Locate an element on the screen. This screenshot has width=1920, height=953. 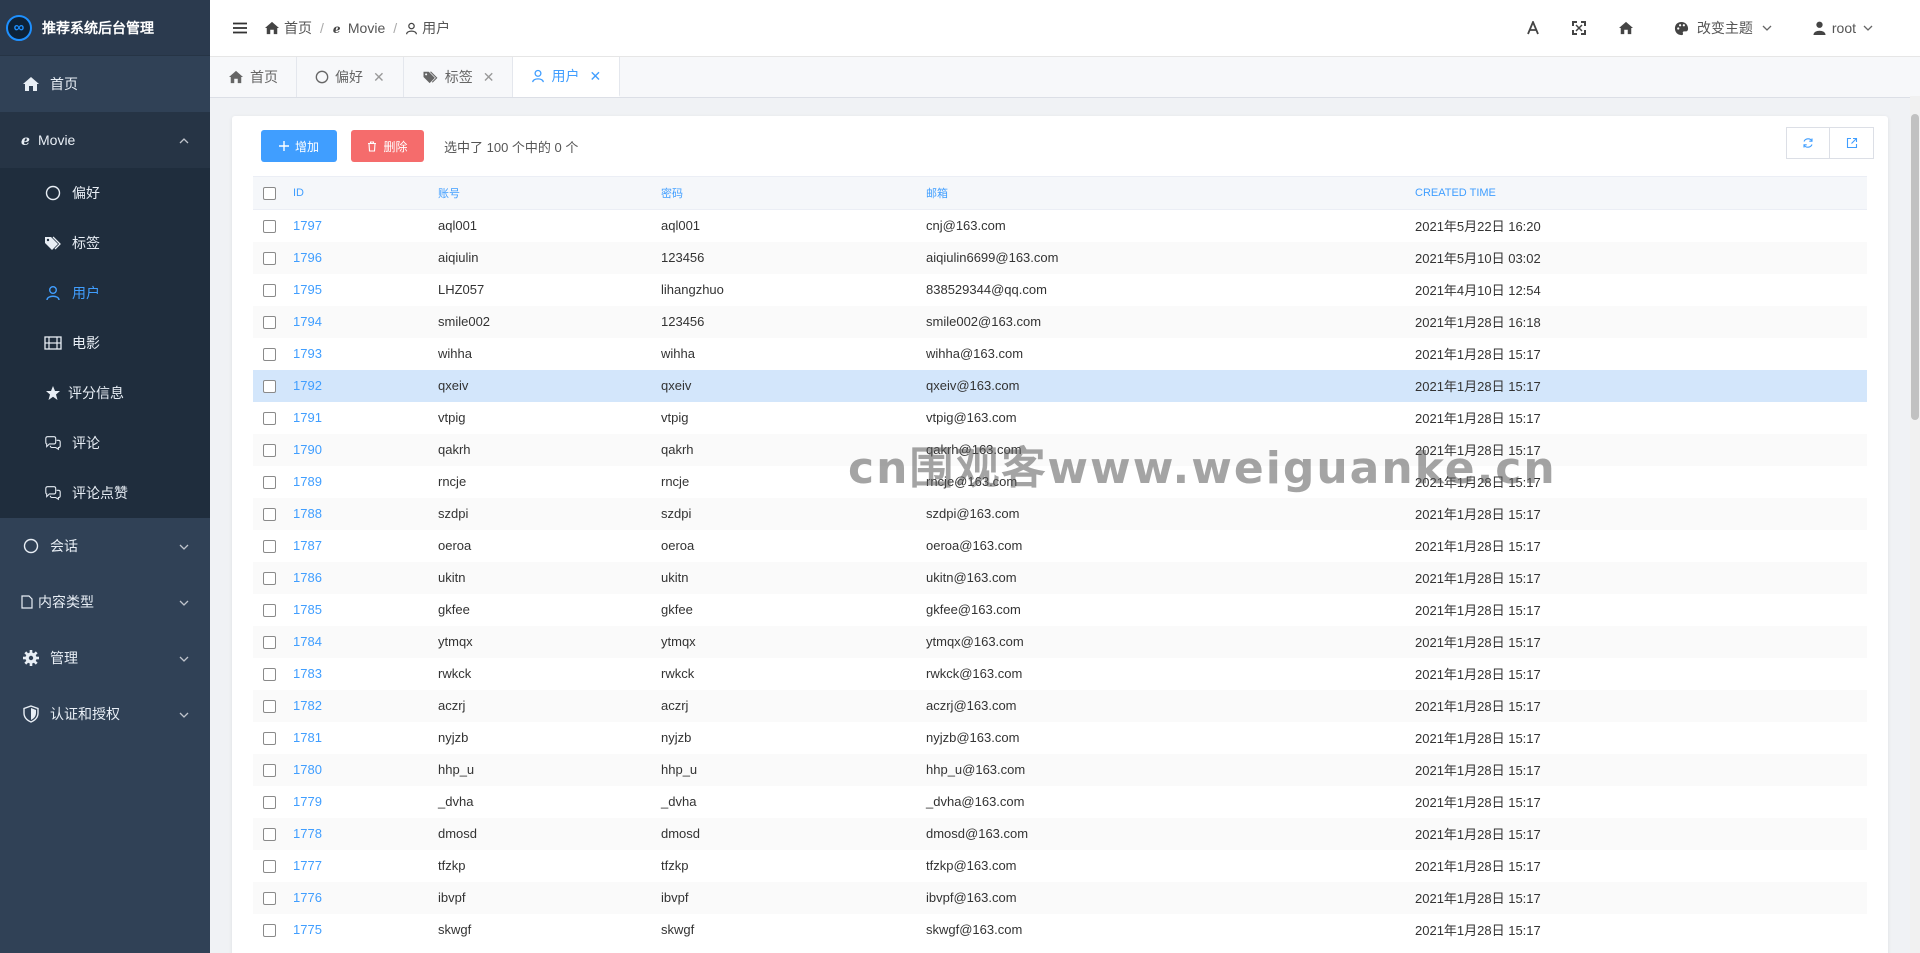
cell-id: 1779 is located at coordinates (361, 802).